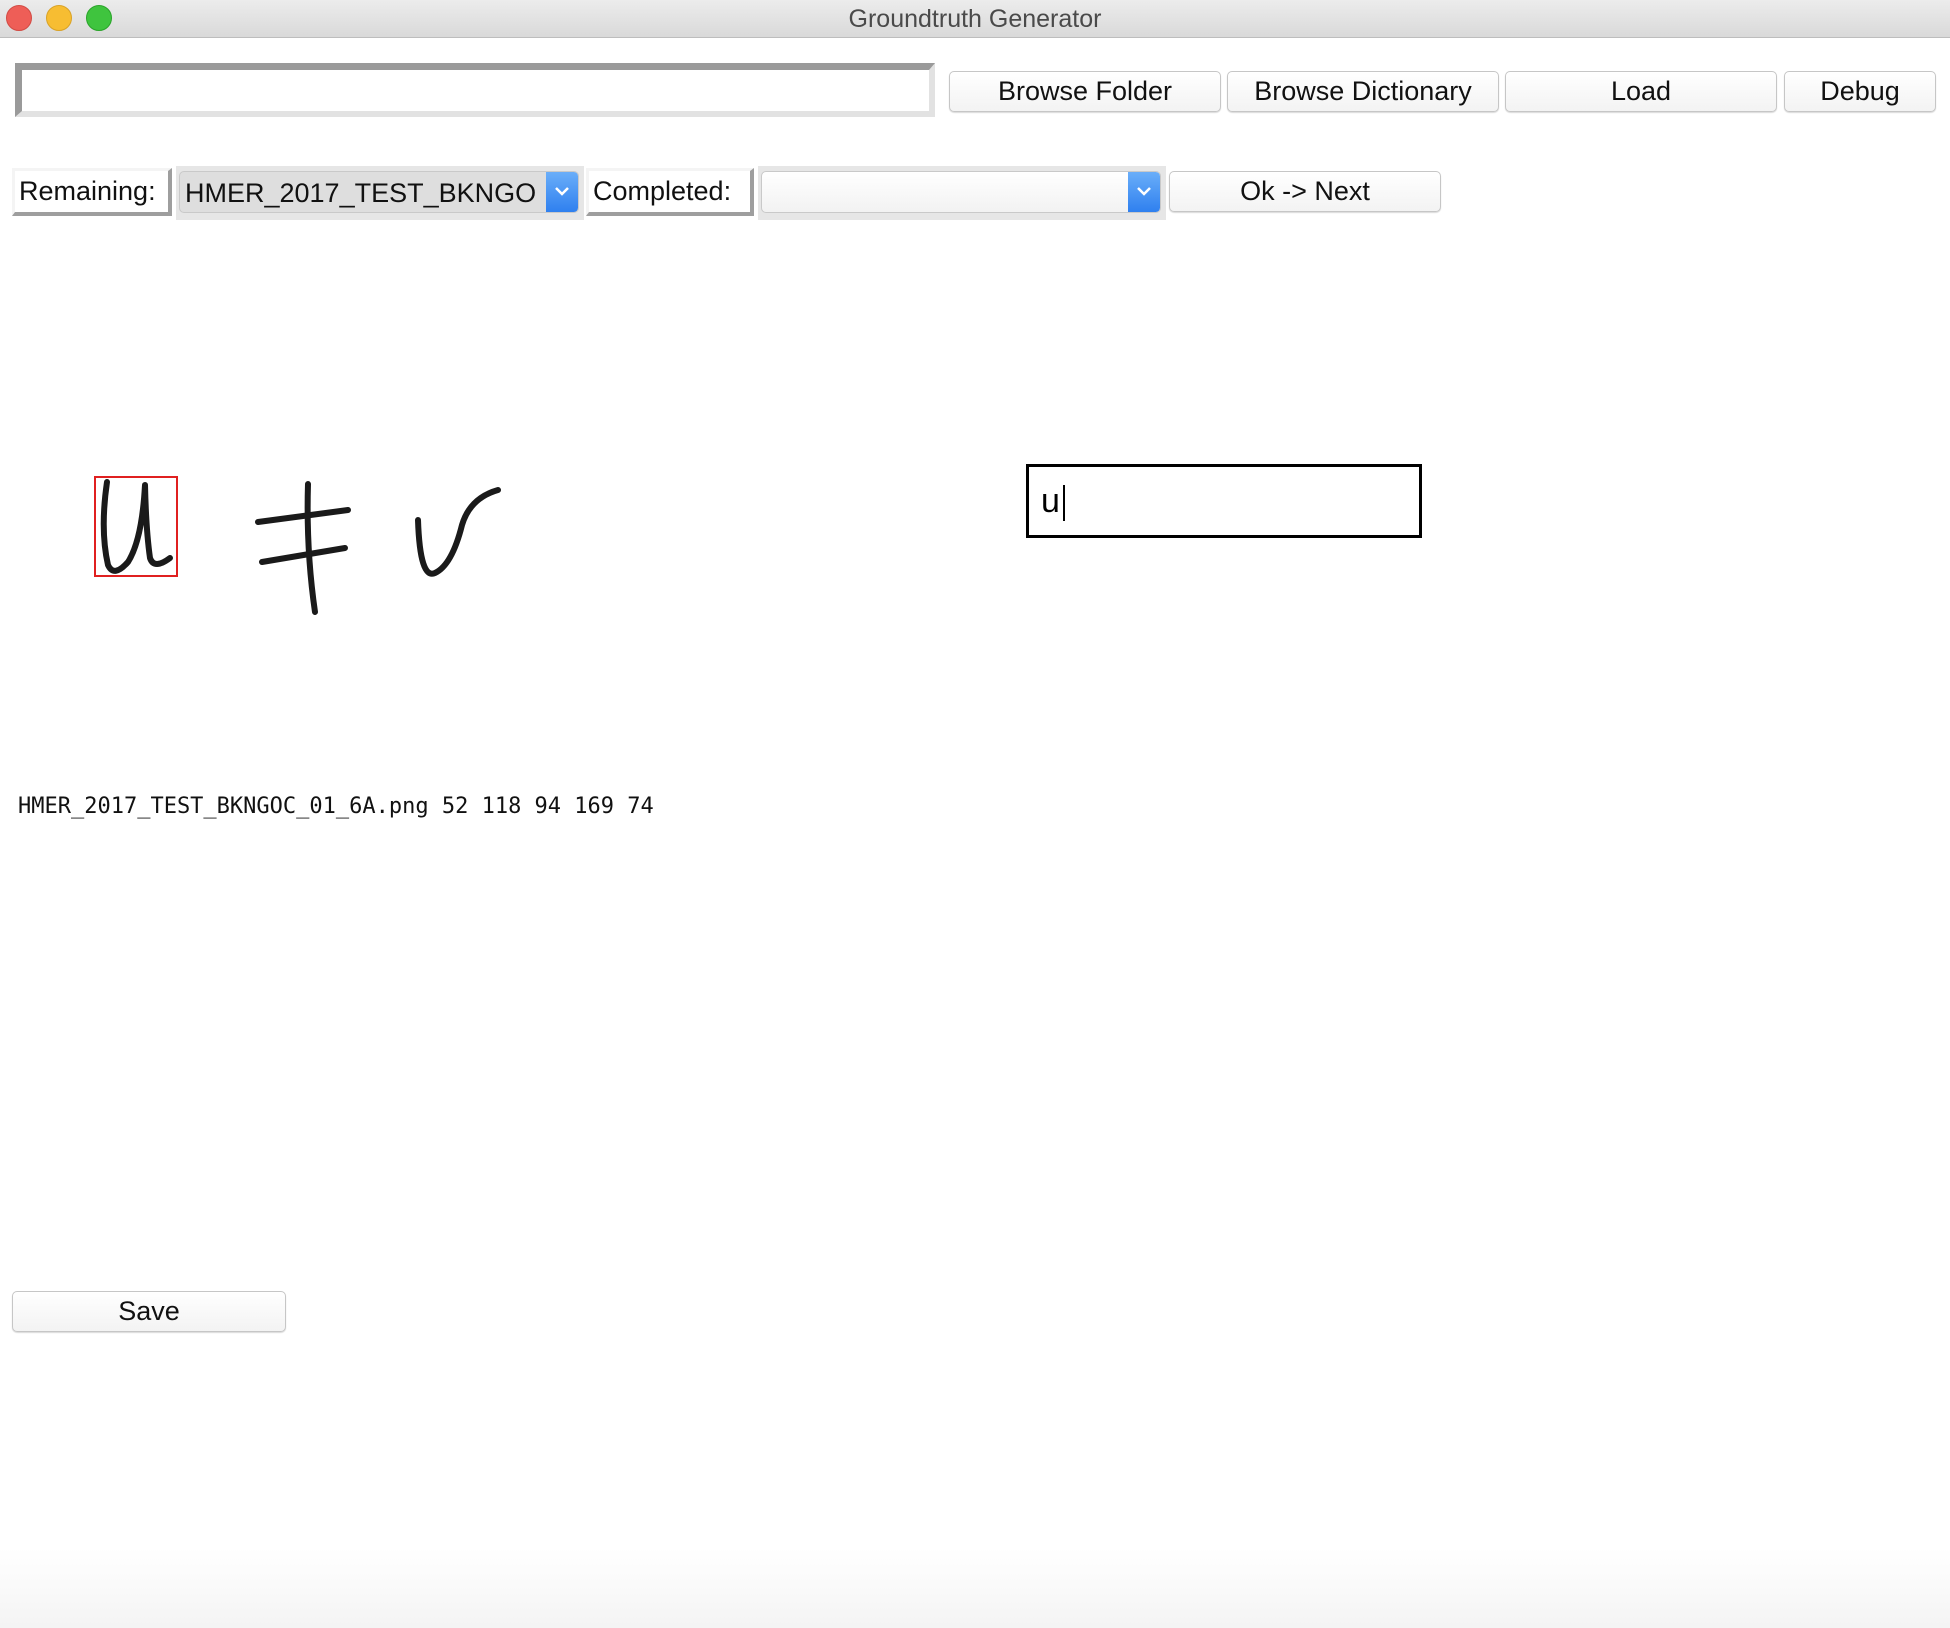 The width and height of the screenshot is (1950, 1628). I want to click on text-caret, so click(1064, 503).